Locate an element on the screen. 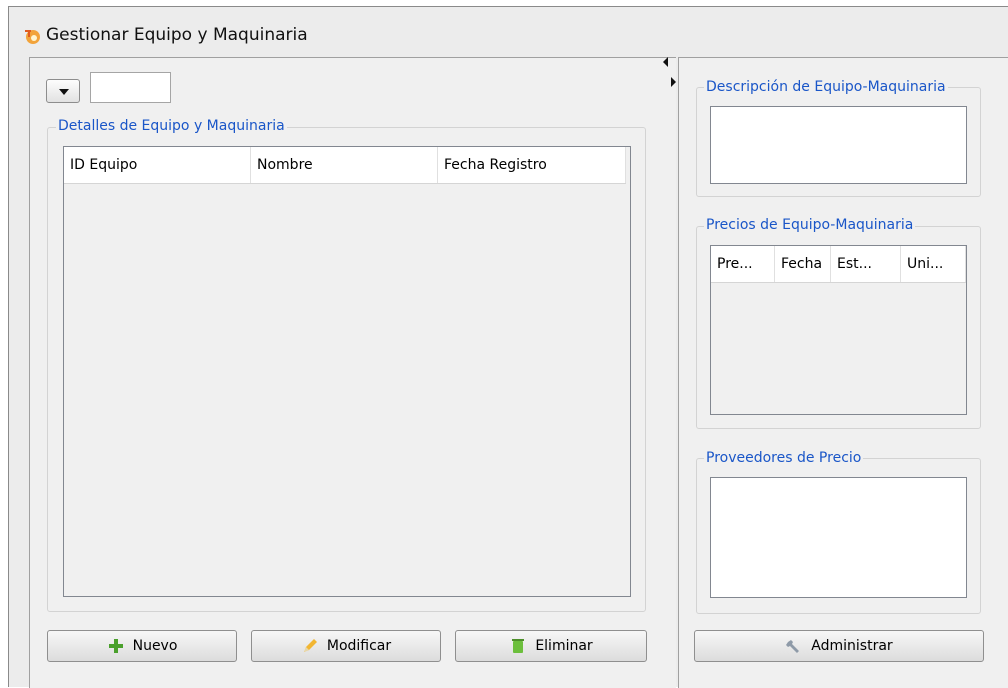  edit-button: Modificar is located at coordinates (346, 646).